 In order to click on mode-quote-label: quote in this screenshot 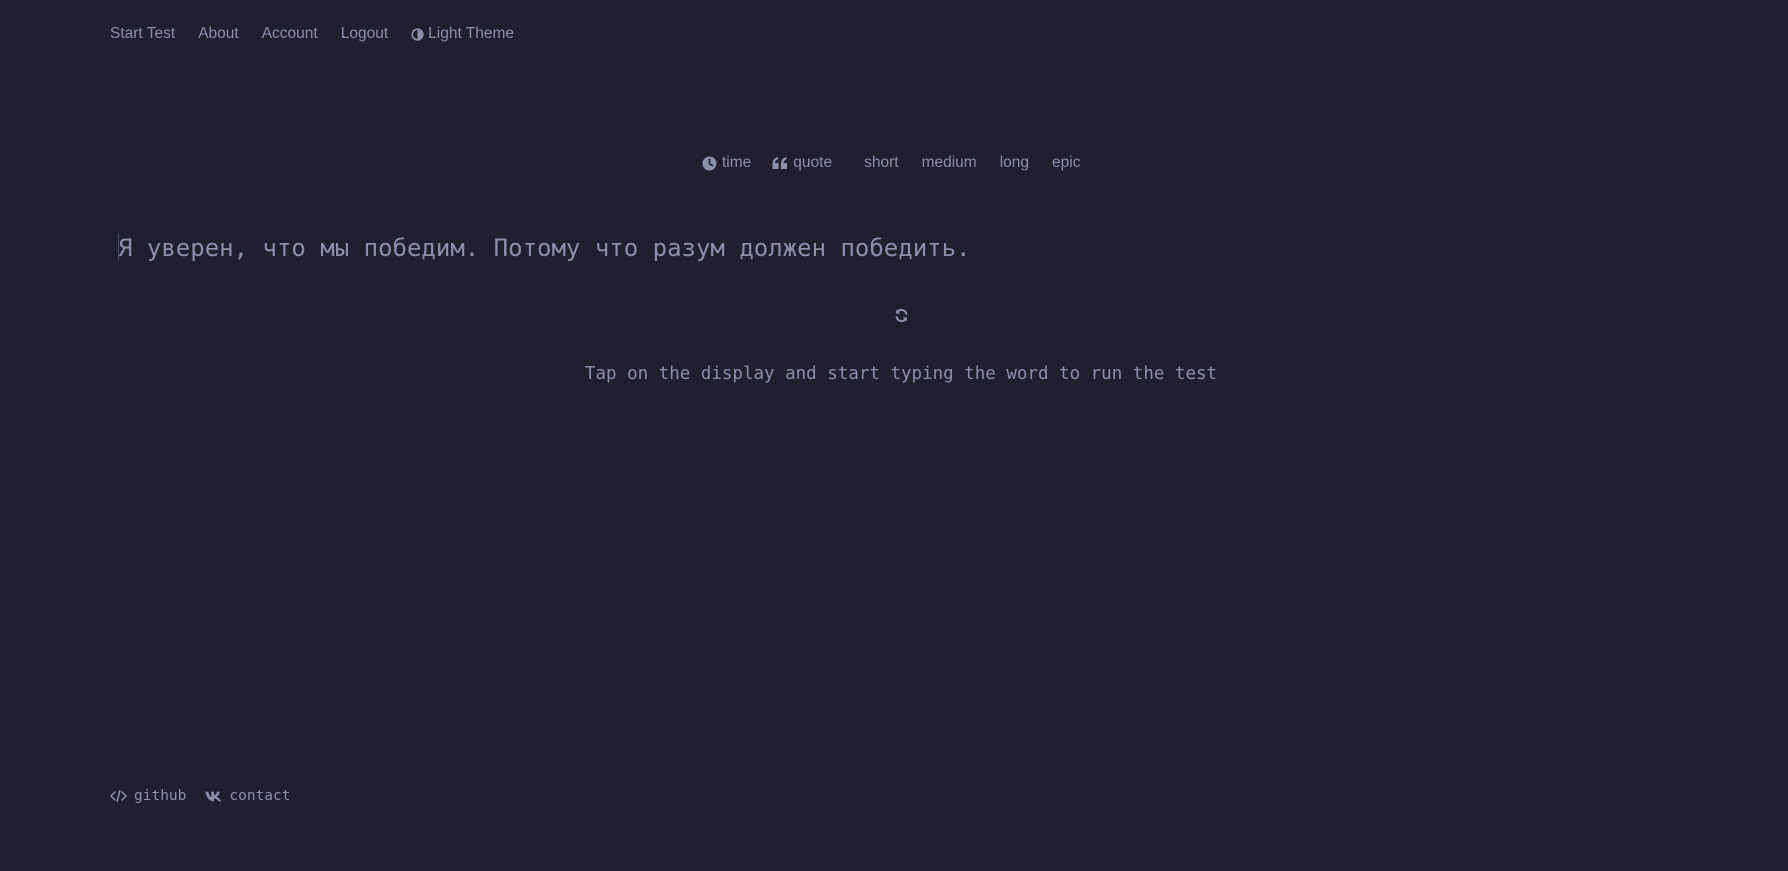, I will do `click(813, 162)`.